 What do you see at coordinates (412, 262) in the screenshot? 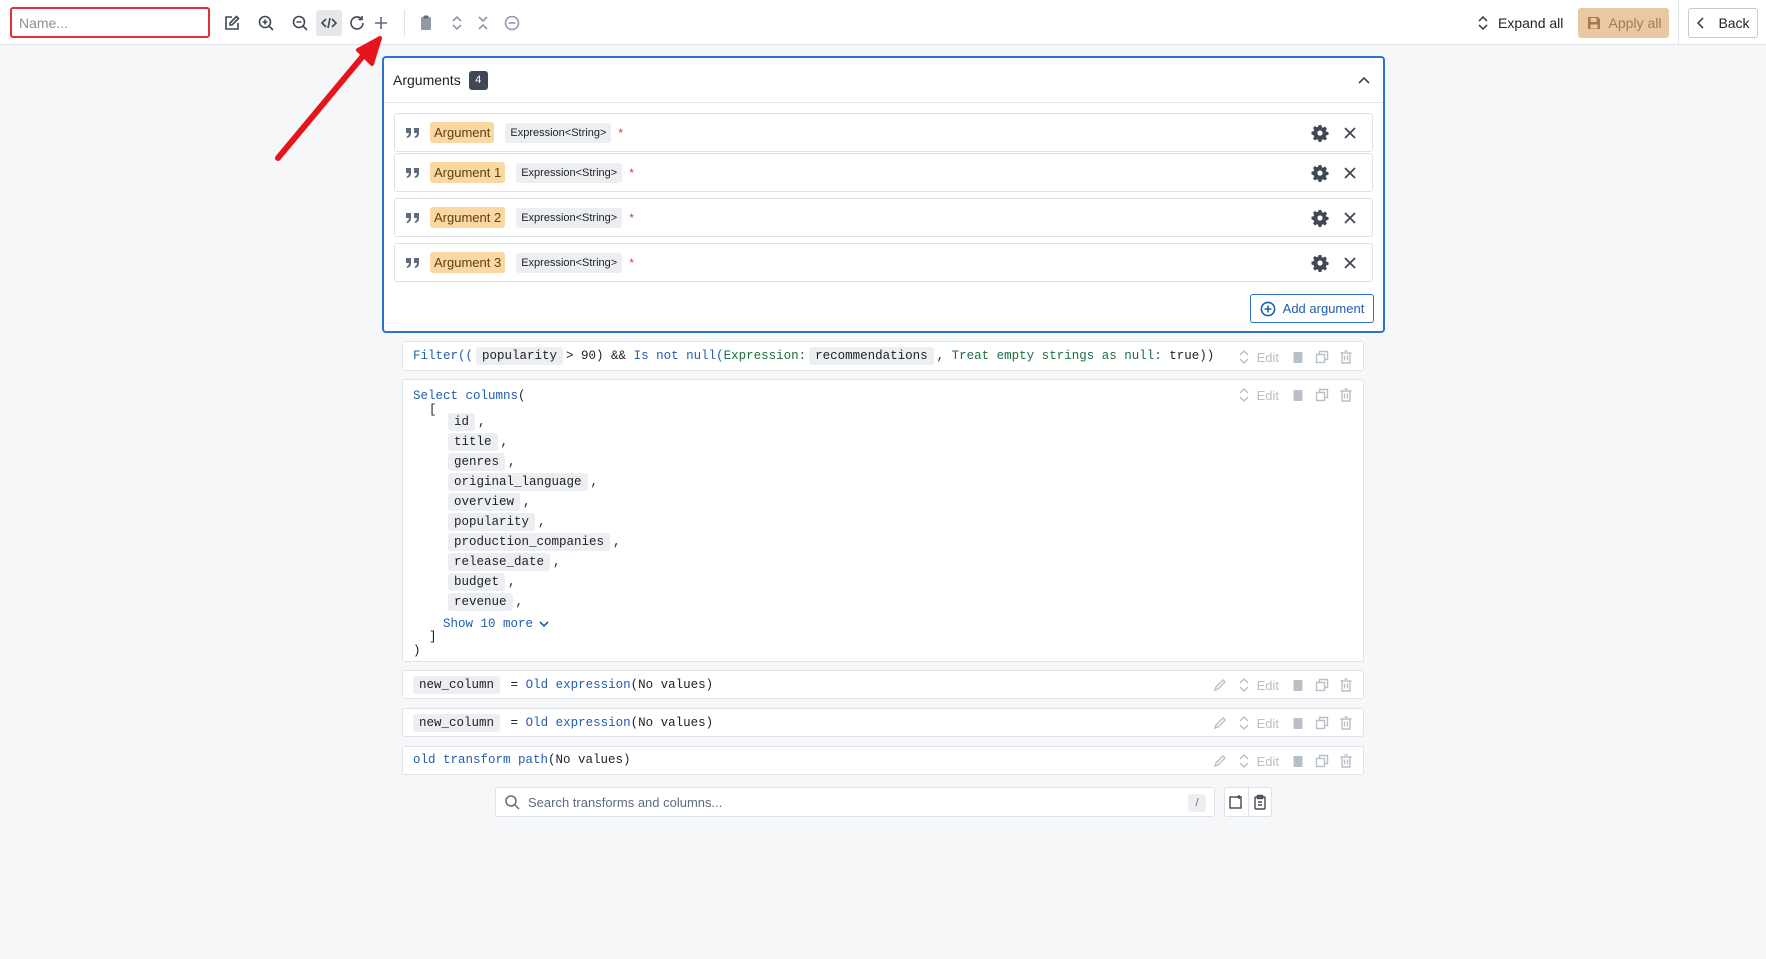
I see `quote-icon` at bounding box center [412, 262].